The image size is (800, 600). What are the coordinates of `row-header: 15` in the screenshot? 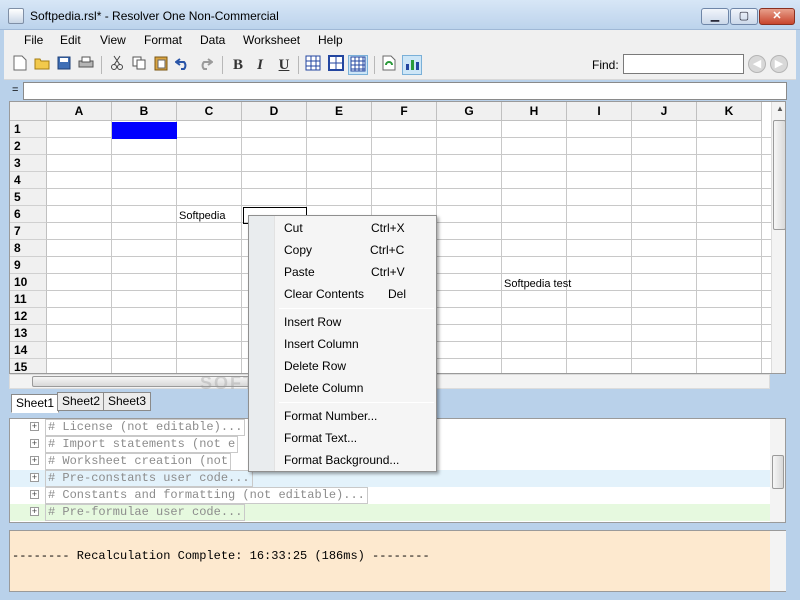 It's located at (28, 366).